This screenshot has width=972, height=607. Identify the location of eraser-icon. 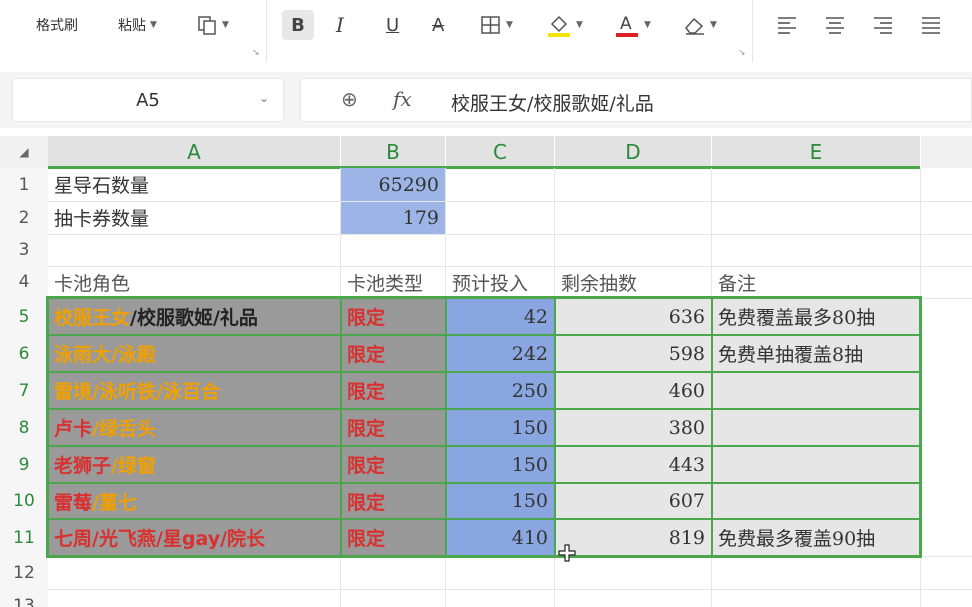
(694, 26).